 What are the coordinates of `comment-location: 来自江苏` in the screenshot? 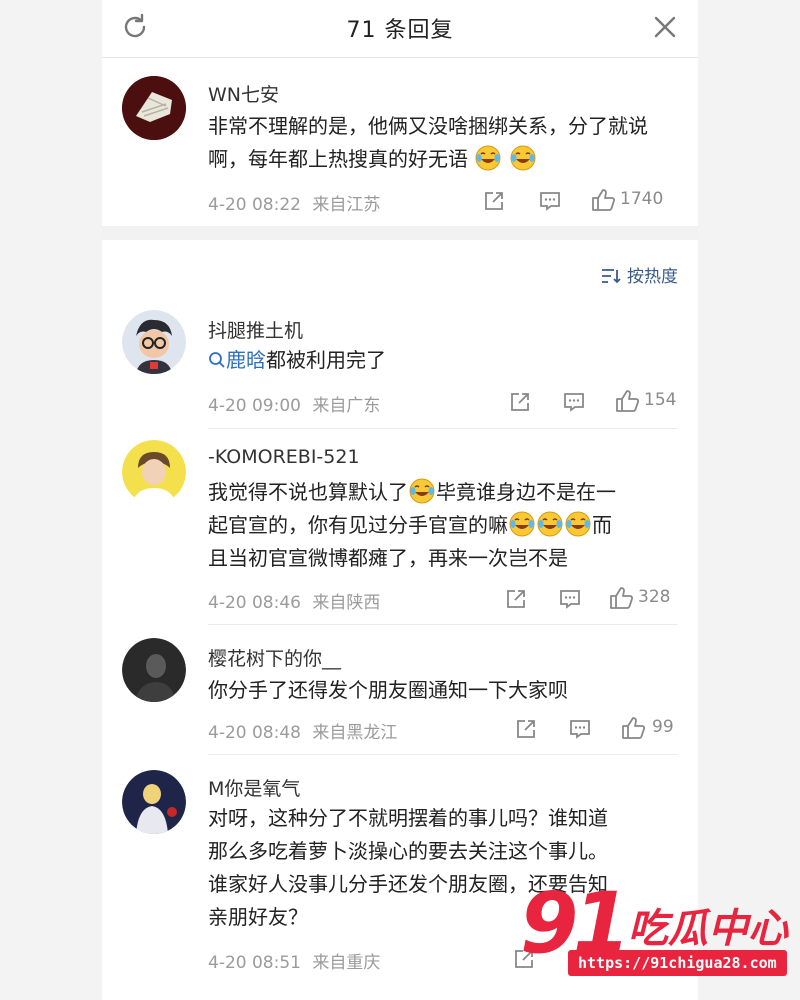 It's located at (346, 205).